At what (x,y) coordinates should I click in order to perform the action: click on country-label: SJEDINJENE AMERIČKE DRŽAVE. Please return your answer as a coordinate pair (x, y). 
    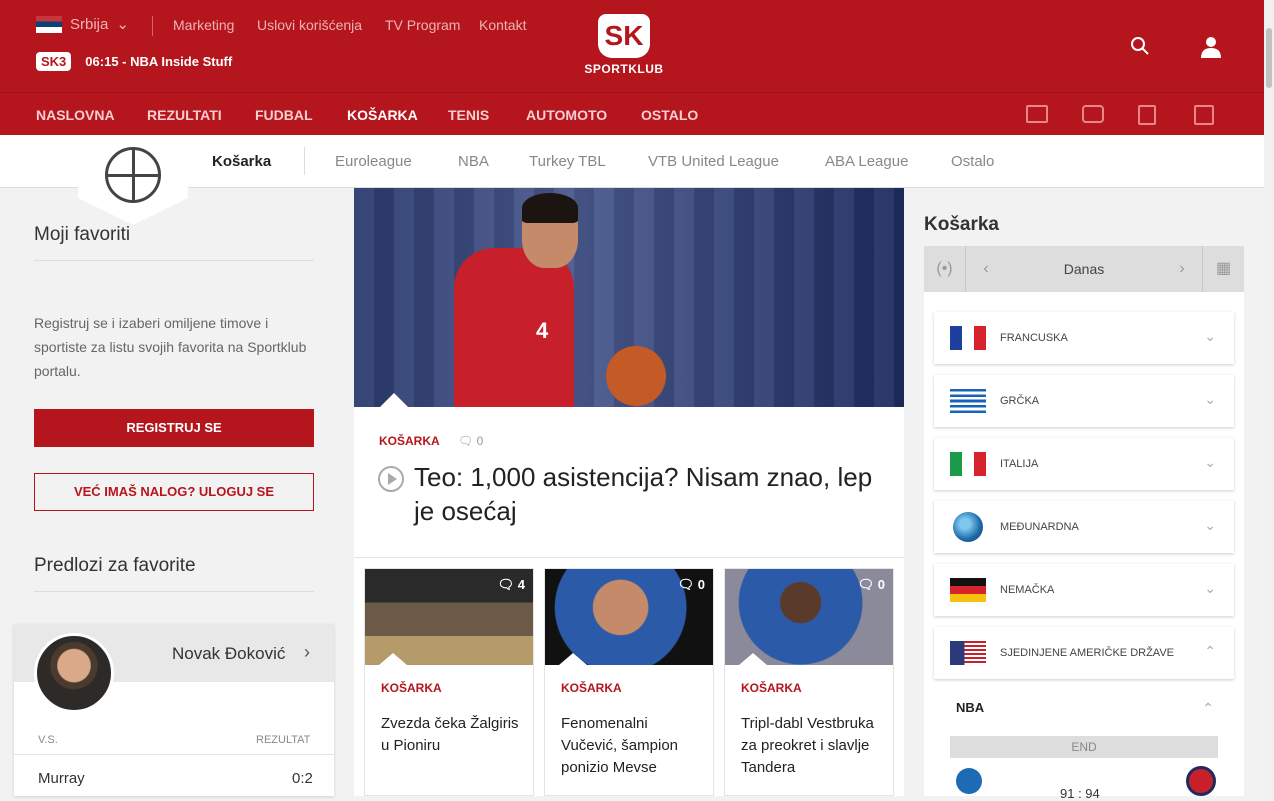
    Looking at the image, I should click on (1087, 653).